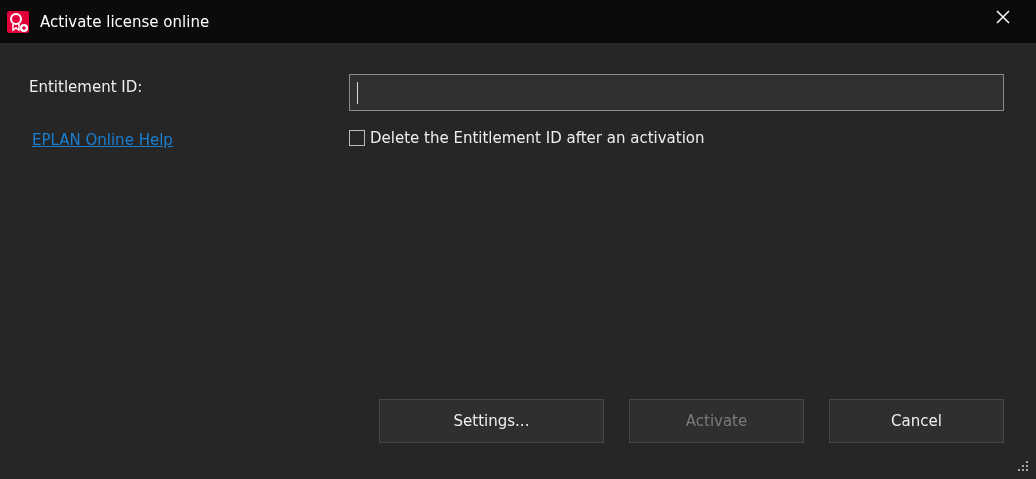 This screenshot has height=479, width=1036. Describe the element at coordinates (537, 138) in the screenshot. I see `checkbox-label: Delete the Entitlement ID after an activation` at that location.